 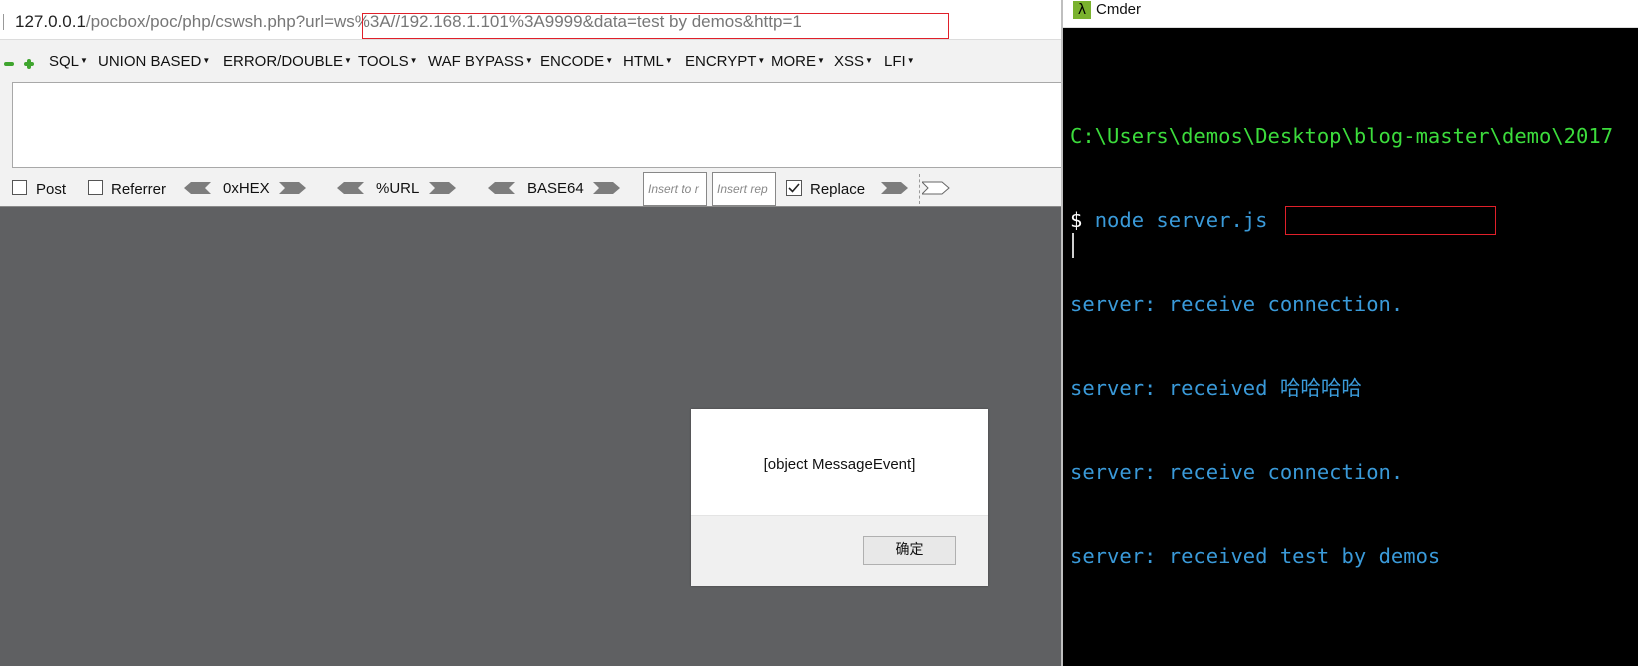 I want to click on url-path: /pocbox/poc/php/cswsh.php?url, so click(x=205, y=21).